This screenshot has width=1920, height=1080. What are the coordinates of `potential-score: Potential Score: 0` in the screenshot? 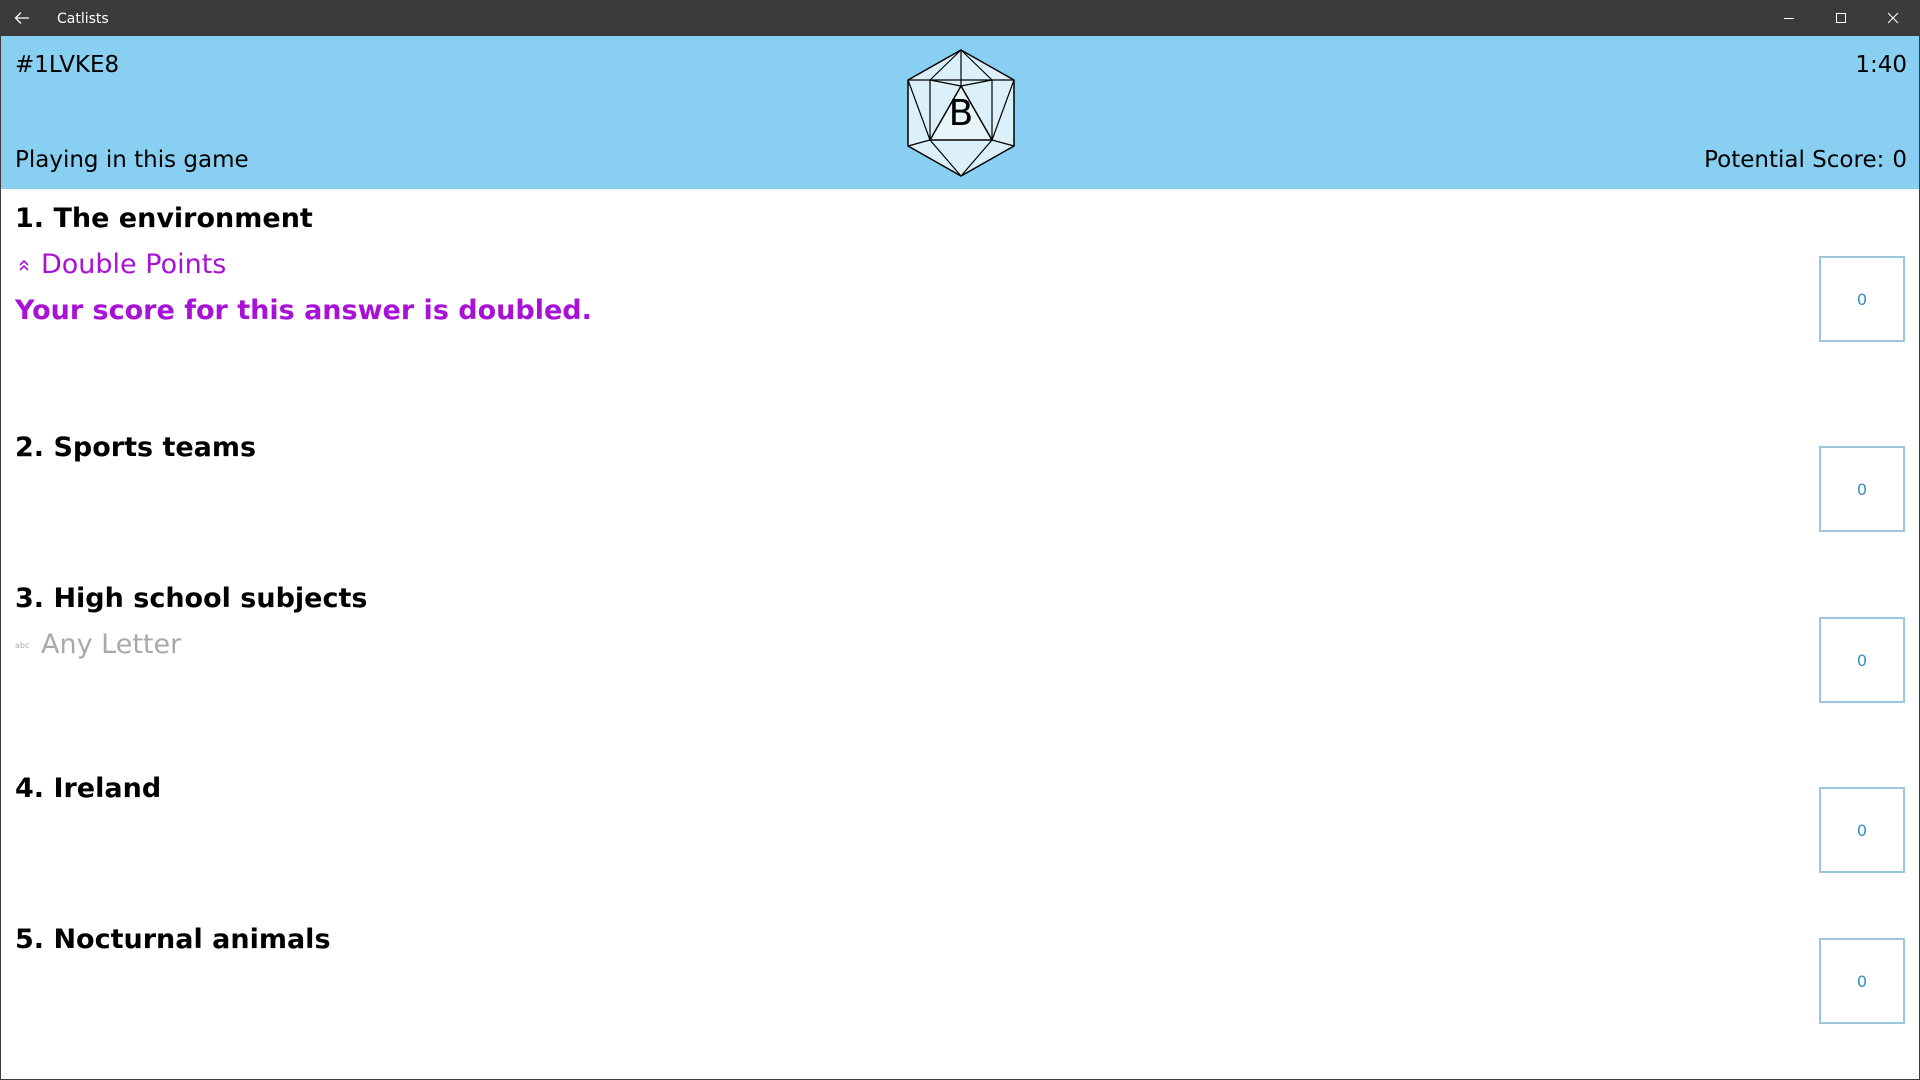 It's located at (1805, 160).